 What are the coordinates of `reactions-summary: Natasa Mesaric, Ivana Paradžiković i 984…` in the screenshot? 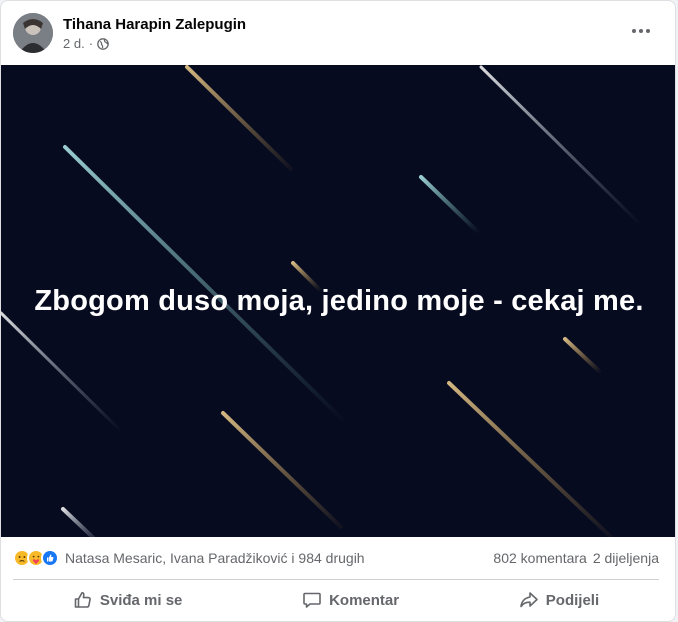 It's located at (189, 558).